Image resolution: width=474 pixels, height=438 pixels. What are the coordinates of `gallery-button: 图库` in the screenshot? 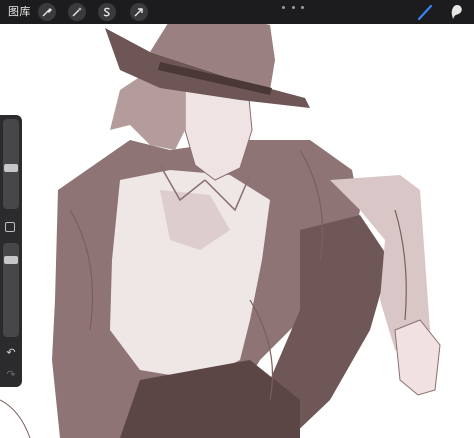 It's located at (19, 12).